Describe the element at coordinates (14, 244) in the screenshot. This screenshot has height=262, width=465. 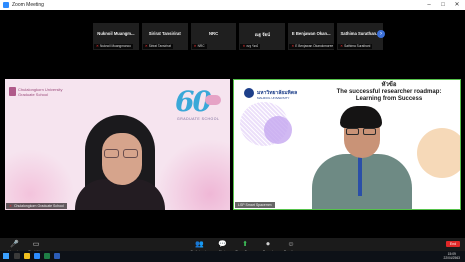
I see `microphone-icon: 🎤` at that location.